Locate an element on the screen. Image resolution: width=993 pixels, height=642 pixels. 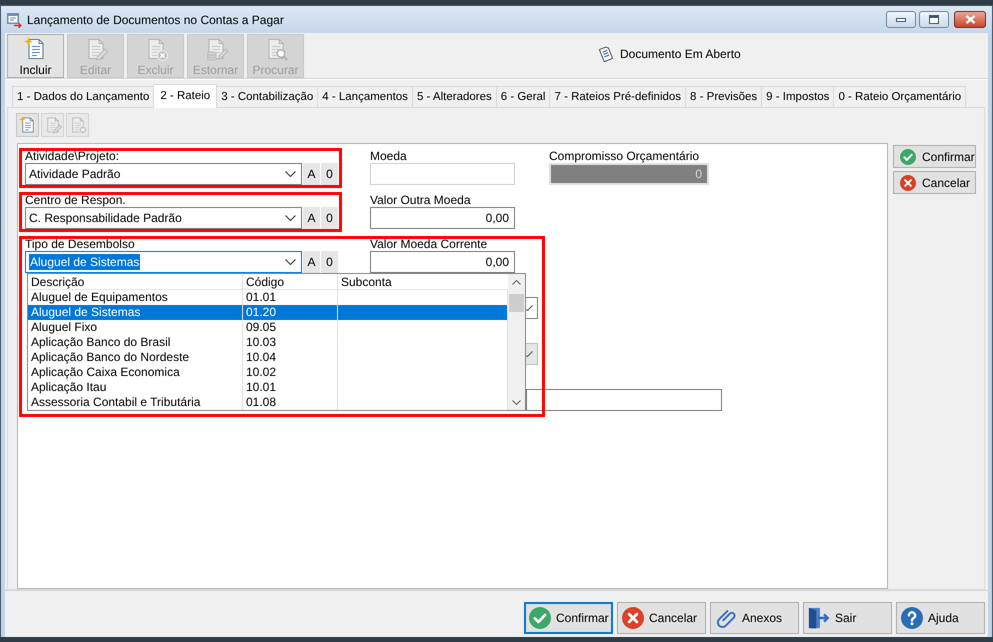
maximize-icon is located at coordinates (934, 19).